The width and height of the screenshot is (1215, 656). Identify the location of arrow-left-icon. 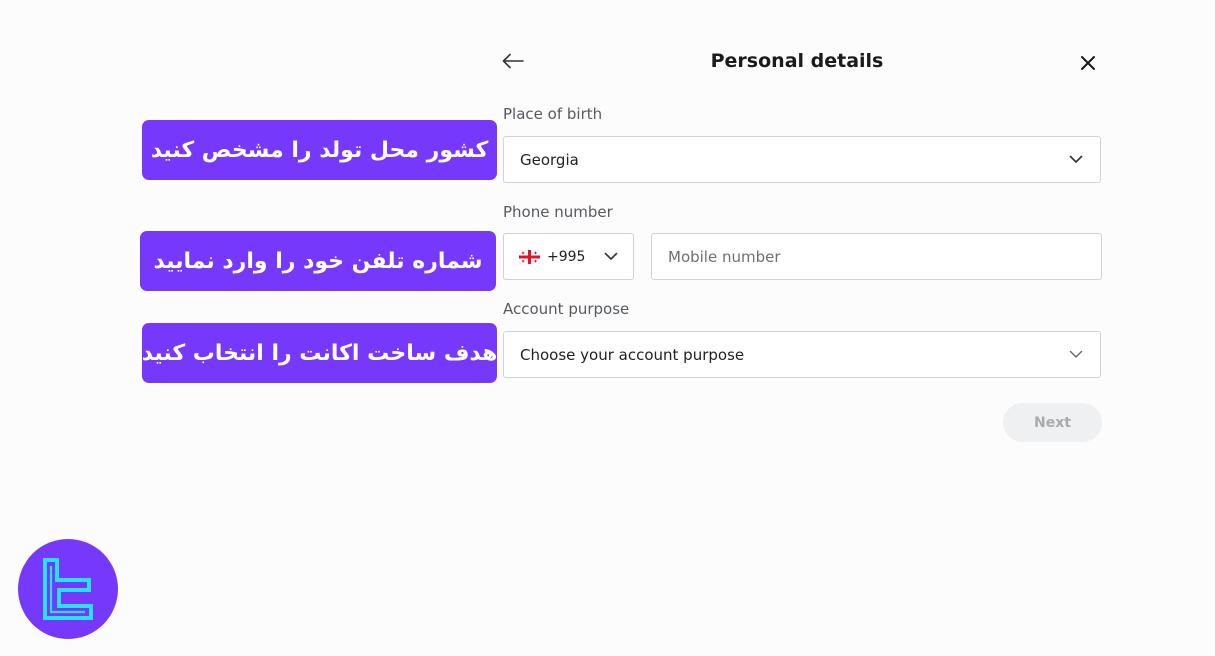
(513, 61).